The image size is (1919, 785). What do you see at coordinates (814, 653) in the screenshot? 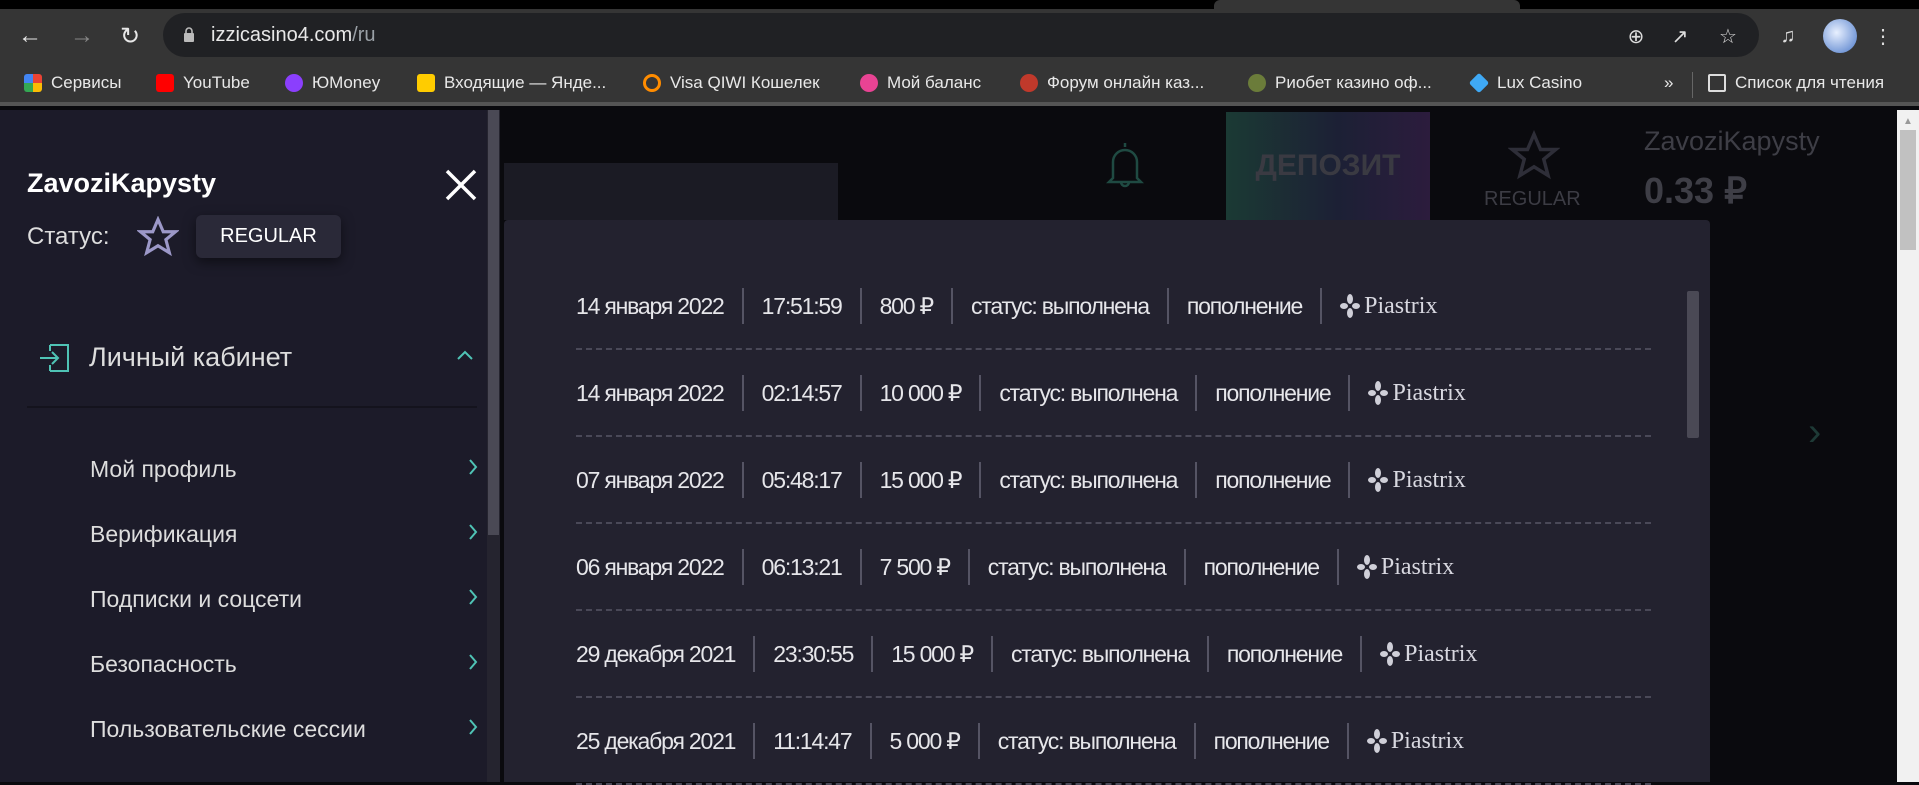
I see `transaction-time: 23:30:55` at bounding box center [814, 653].